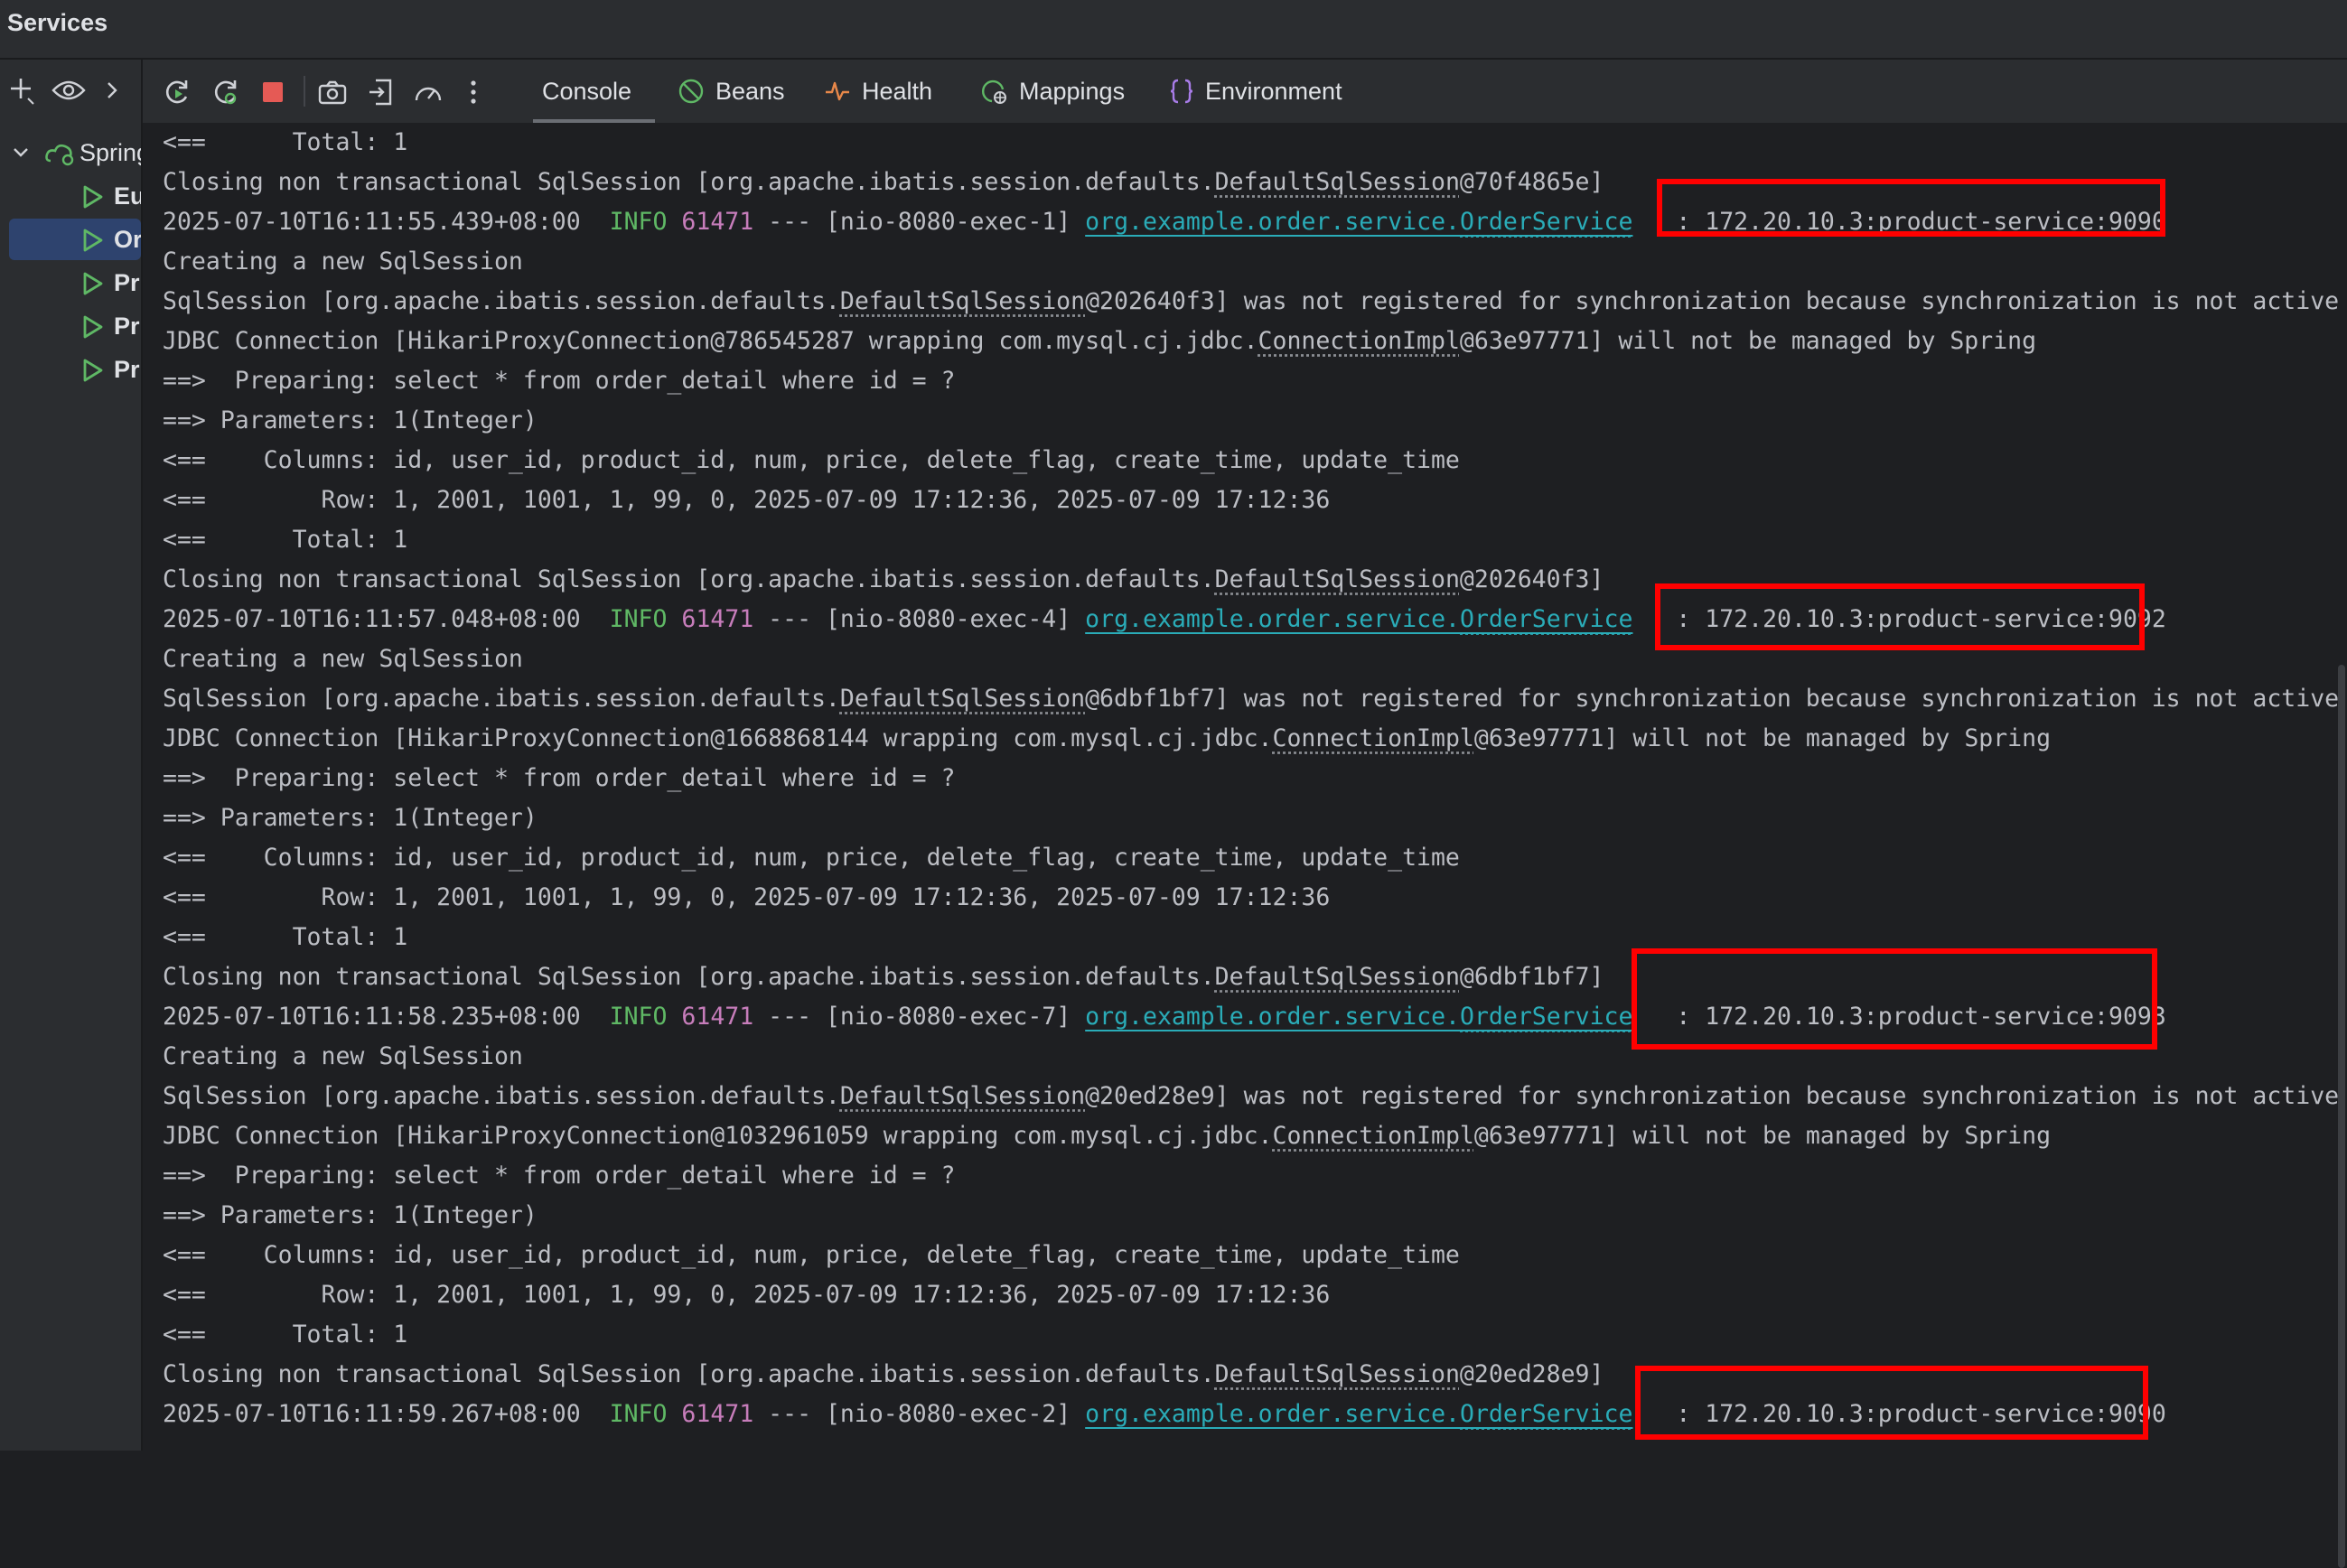 This screenshot has width=2347, height=1568. What do you see at coordinates (69, 90) in the screenshot?
I see `eye-icon` at bounding box center [69, 90].